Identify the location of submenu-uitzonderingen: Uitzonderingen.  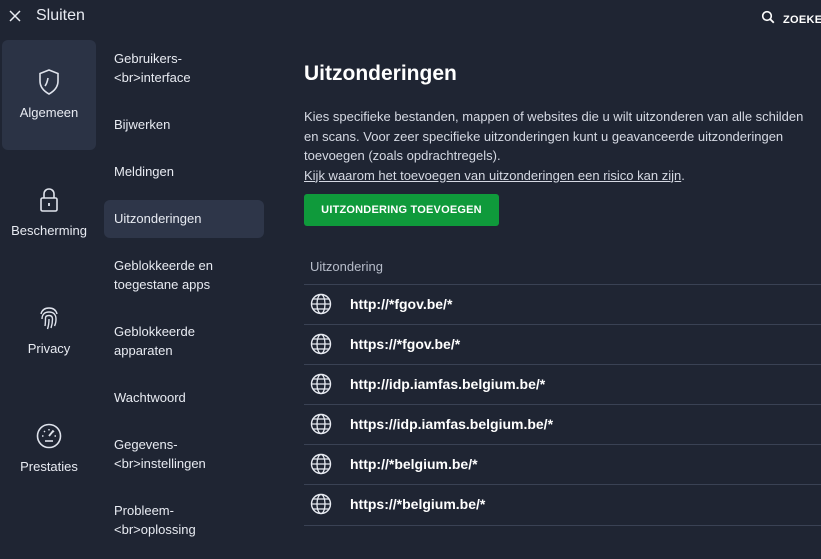
(184, 219).